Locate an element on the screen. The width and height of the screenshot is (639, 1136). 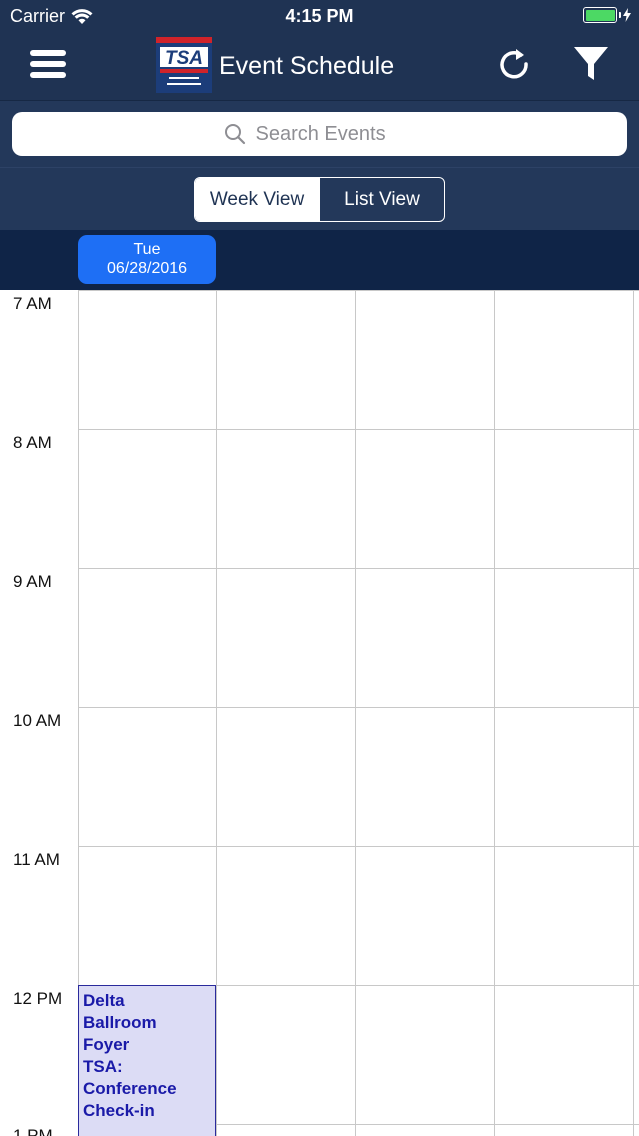
status-time: 4:15 PM is located at coordinates (319, 16).